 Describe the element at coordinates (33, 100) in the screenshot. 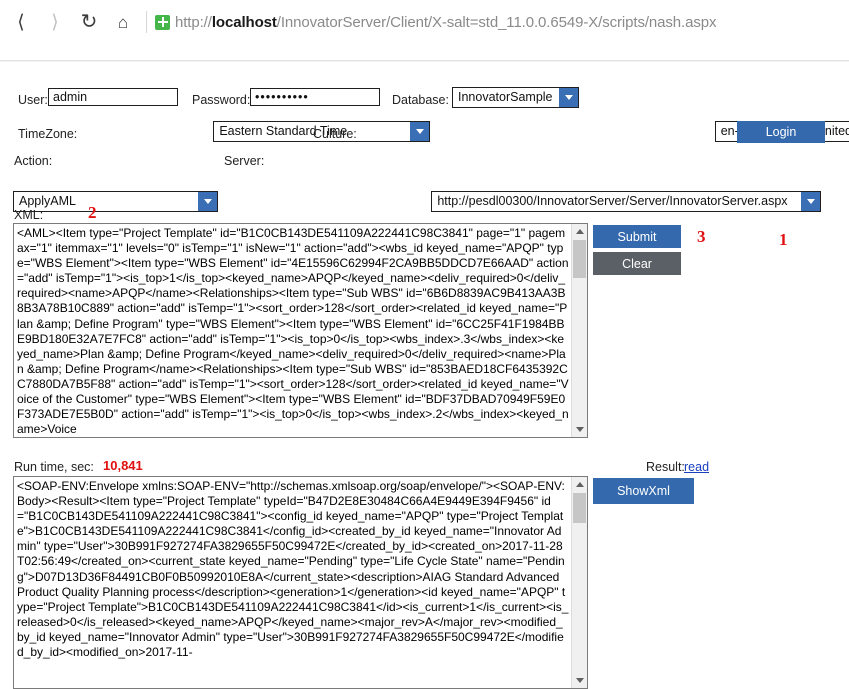

I see `user-label: User:` at that location.